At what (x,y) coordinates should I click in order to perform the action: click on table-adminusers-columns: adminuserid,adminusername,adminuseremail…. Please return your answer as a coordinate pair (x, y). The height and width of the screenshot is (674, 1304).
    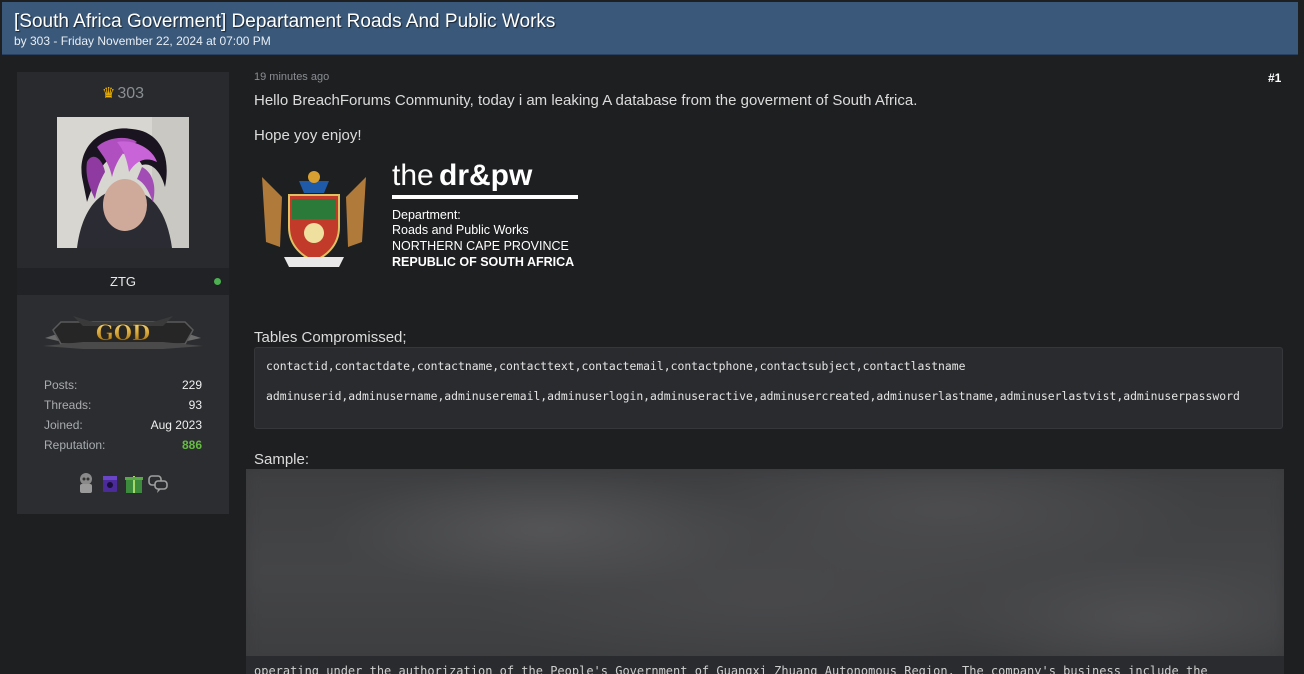
    Looking at the image, I should click on (753, 396).